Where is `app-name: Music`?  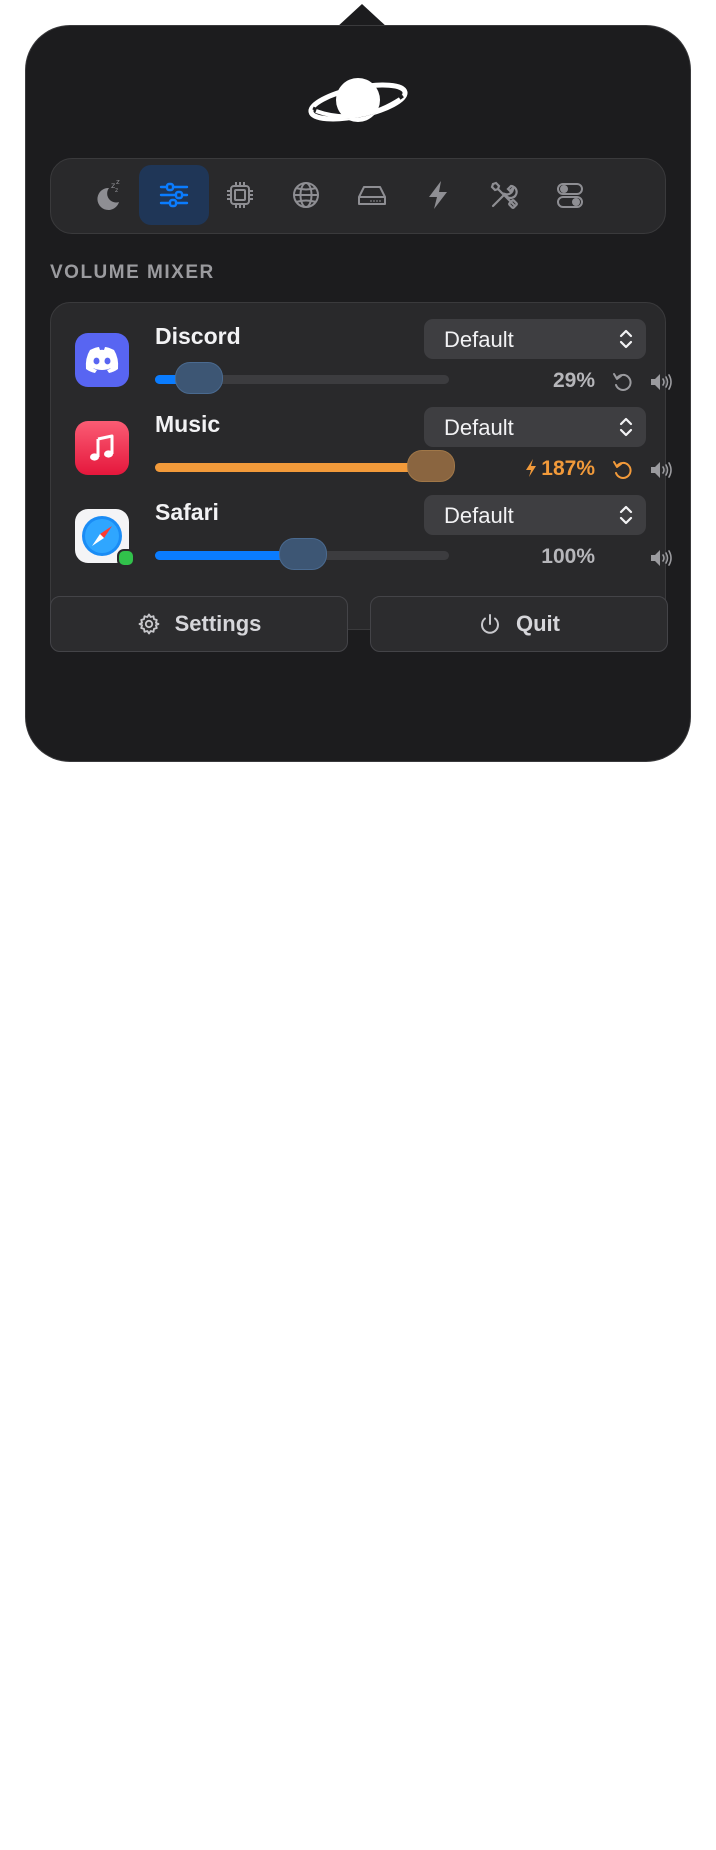 app-name: Music is located at coordinates (188, 424).